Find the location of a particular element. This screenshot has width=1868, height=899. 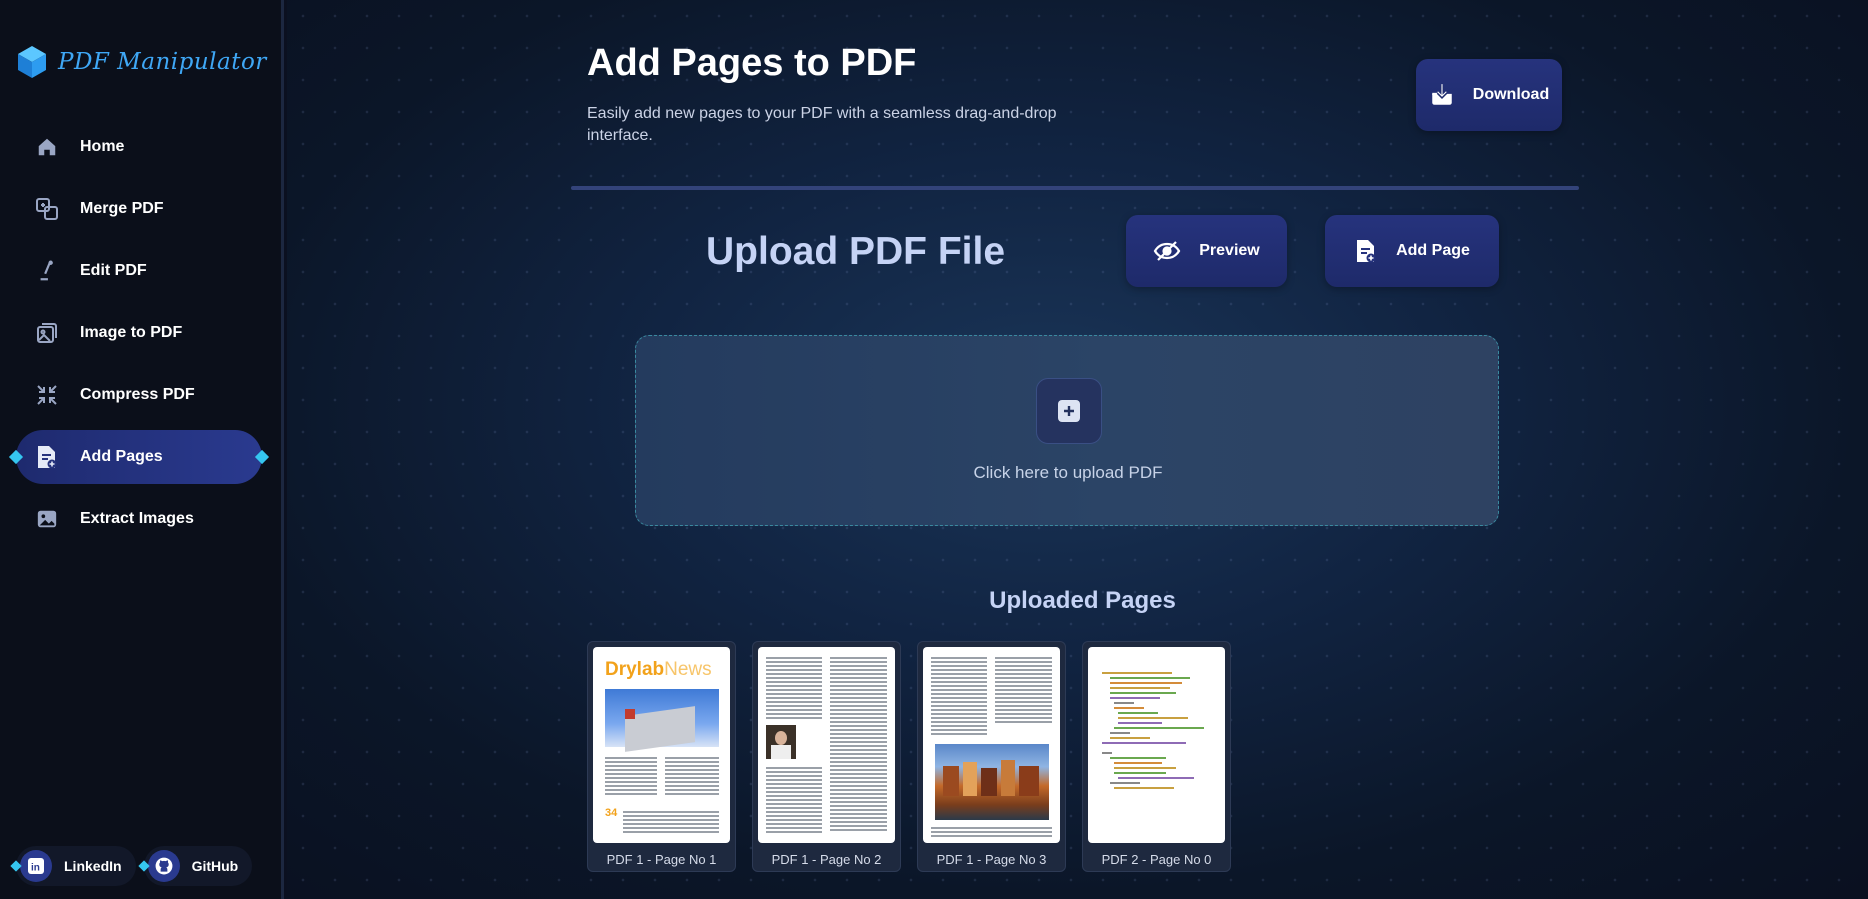

sidebar-item-label: Extract Images is located at coordinates (137, 518).